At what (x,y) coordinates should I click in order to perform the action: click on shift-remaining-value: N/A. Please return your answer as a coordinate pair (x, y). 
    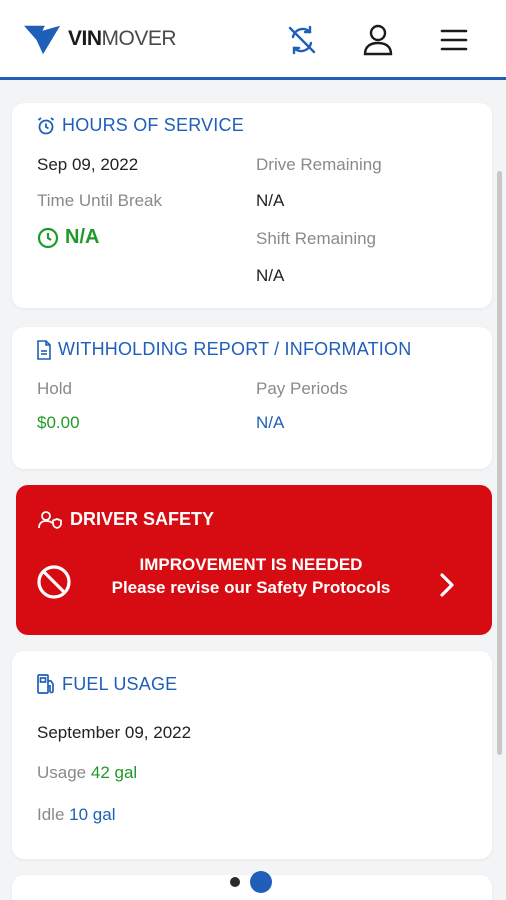
    Looking at the image, I should click on (270, 275).